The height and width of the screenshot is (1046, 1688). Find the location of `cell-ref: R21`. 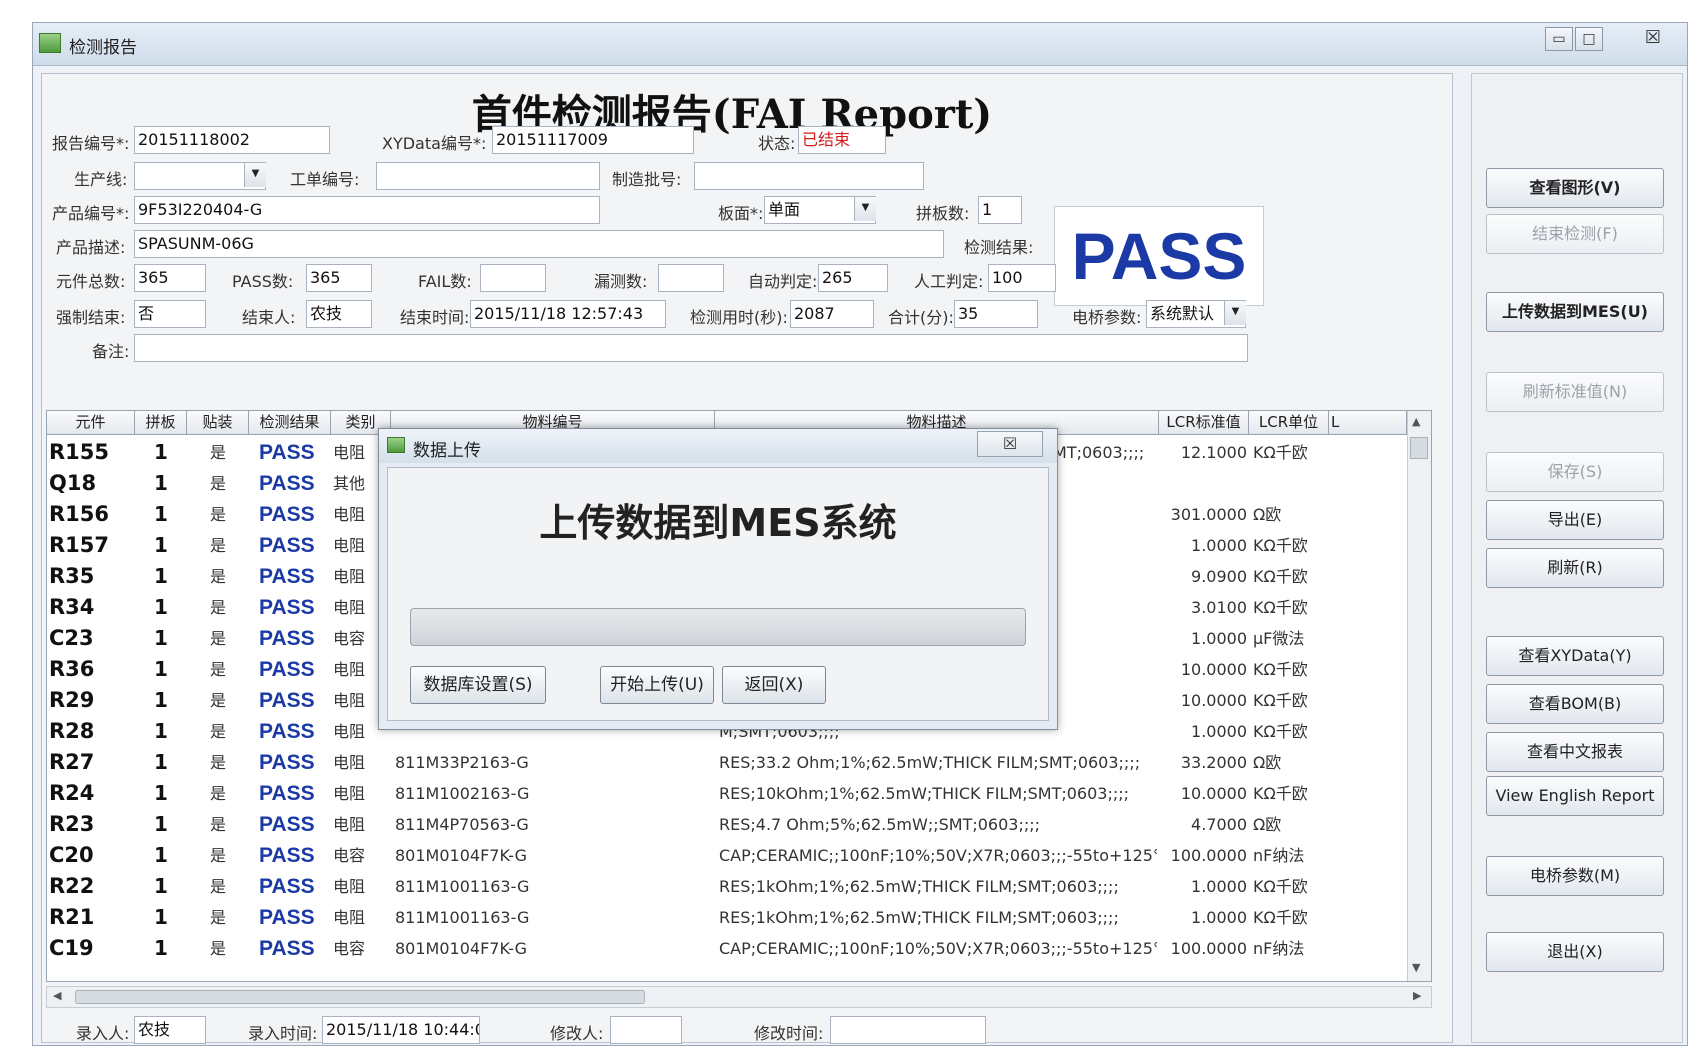

cell-ref: R21 is located at coordinates (72, 917).